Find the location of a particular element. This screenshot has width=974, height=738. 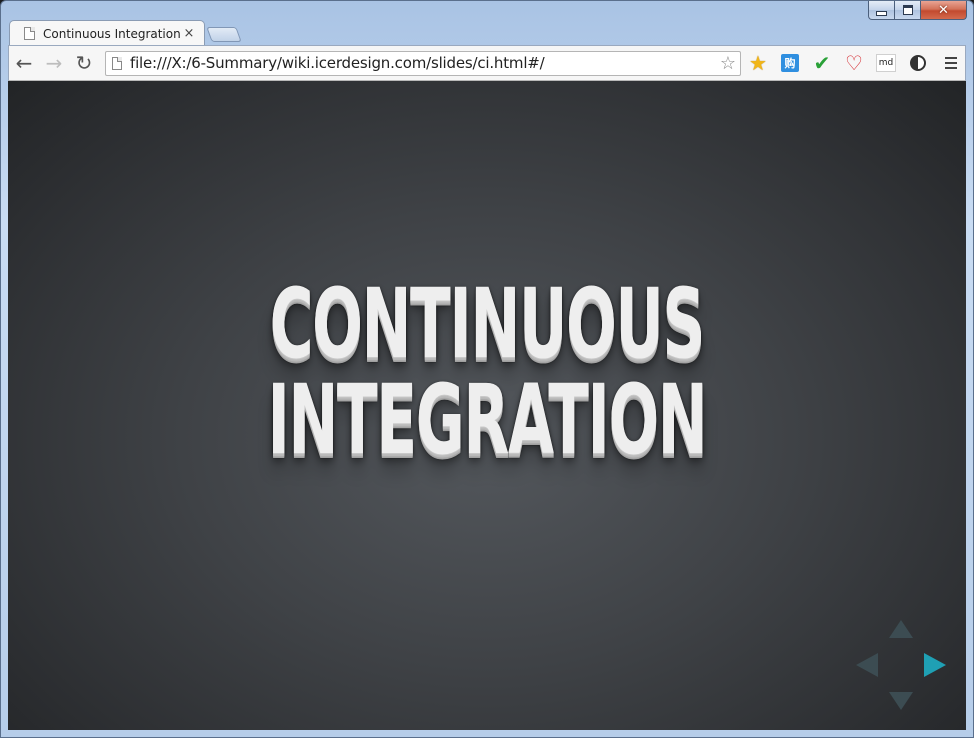

heart-icon: ♡ is located at coordinates (854, 63).